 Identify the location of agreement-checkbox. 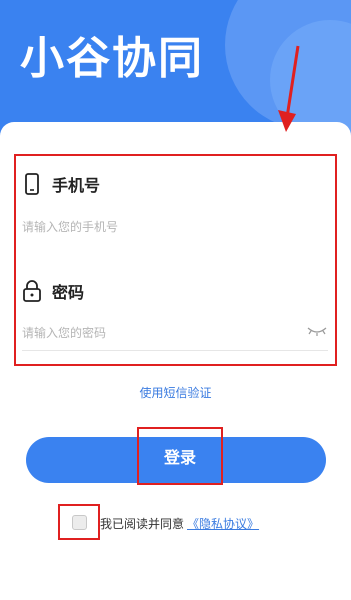
(79, 522).